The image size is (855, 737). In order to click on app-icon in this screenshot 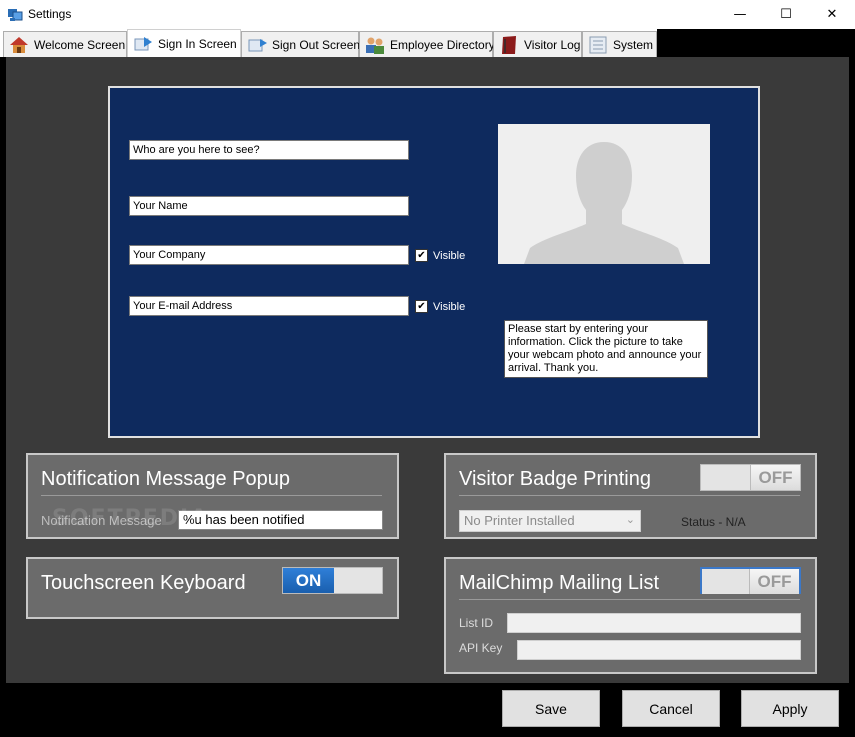, I will do `click(15, 15)`.